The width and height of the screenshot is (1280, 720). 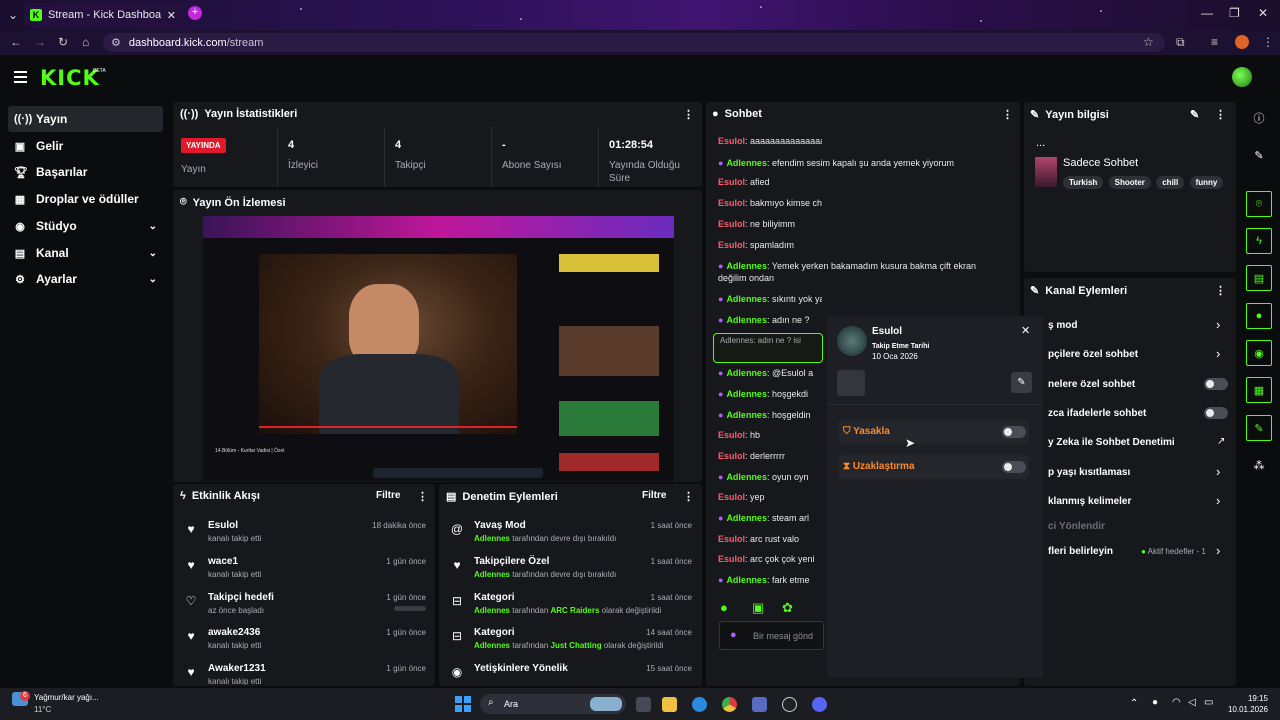 What do you see at coordinates (1259, 428) in the screenshot?
I see `wrench-icon: ✎` at bounding box center [1259, 428].